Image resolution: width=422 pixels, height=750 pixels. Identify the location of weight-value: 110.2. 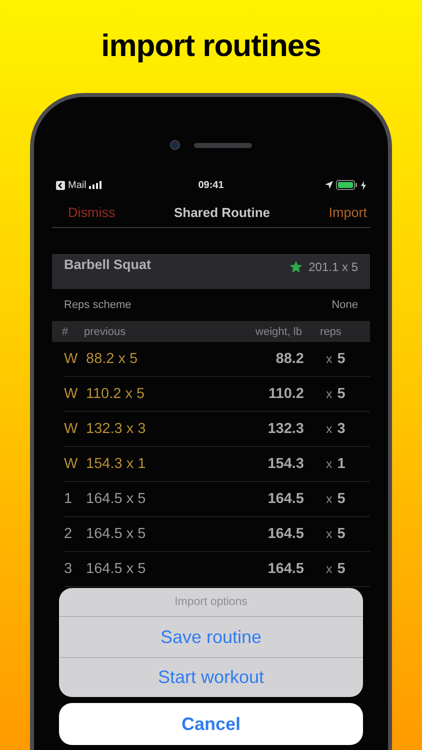
(270, 394).